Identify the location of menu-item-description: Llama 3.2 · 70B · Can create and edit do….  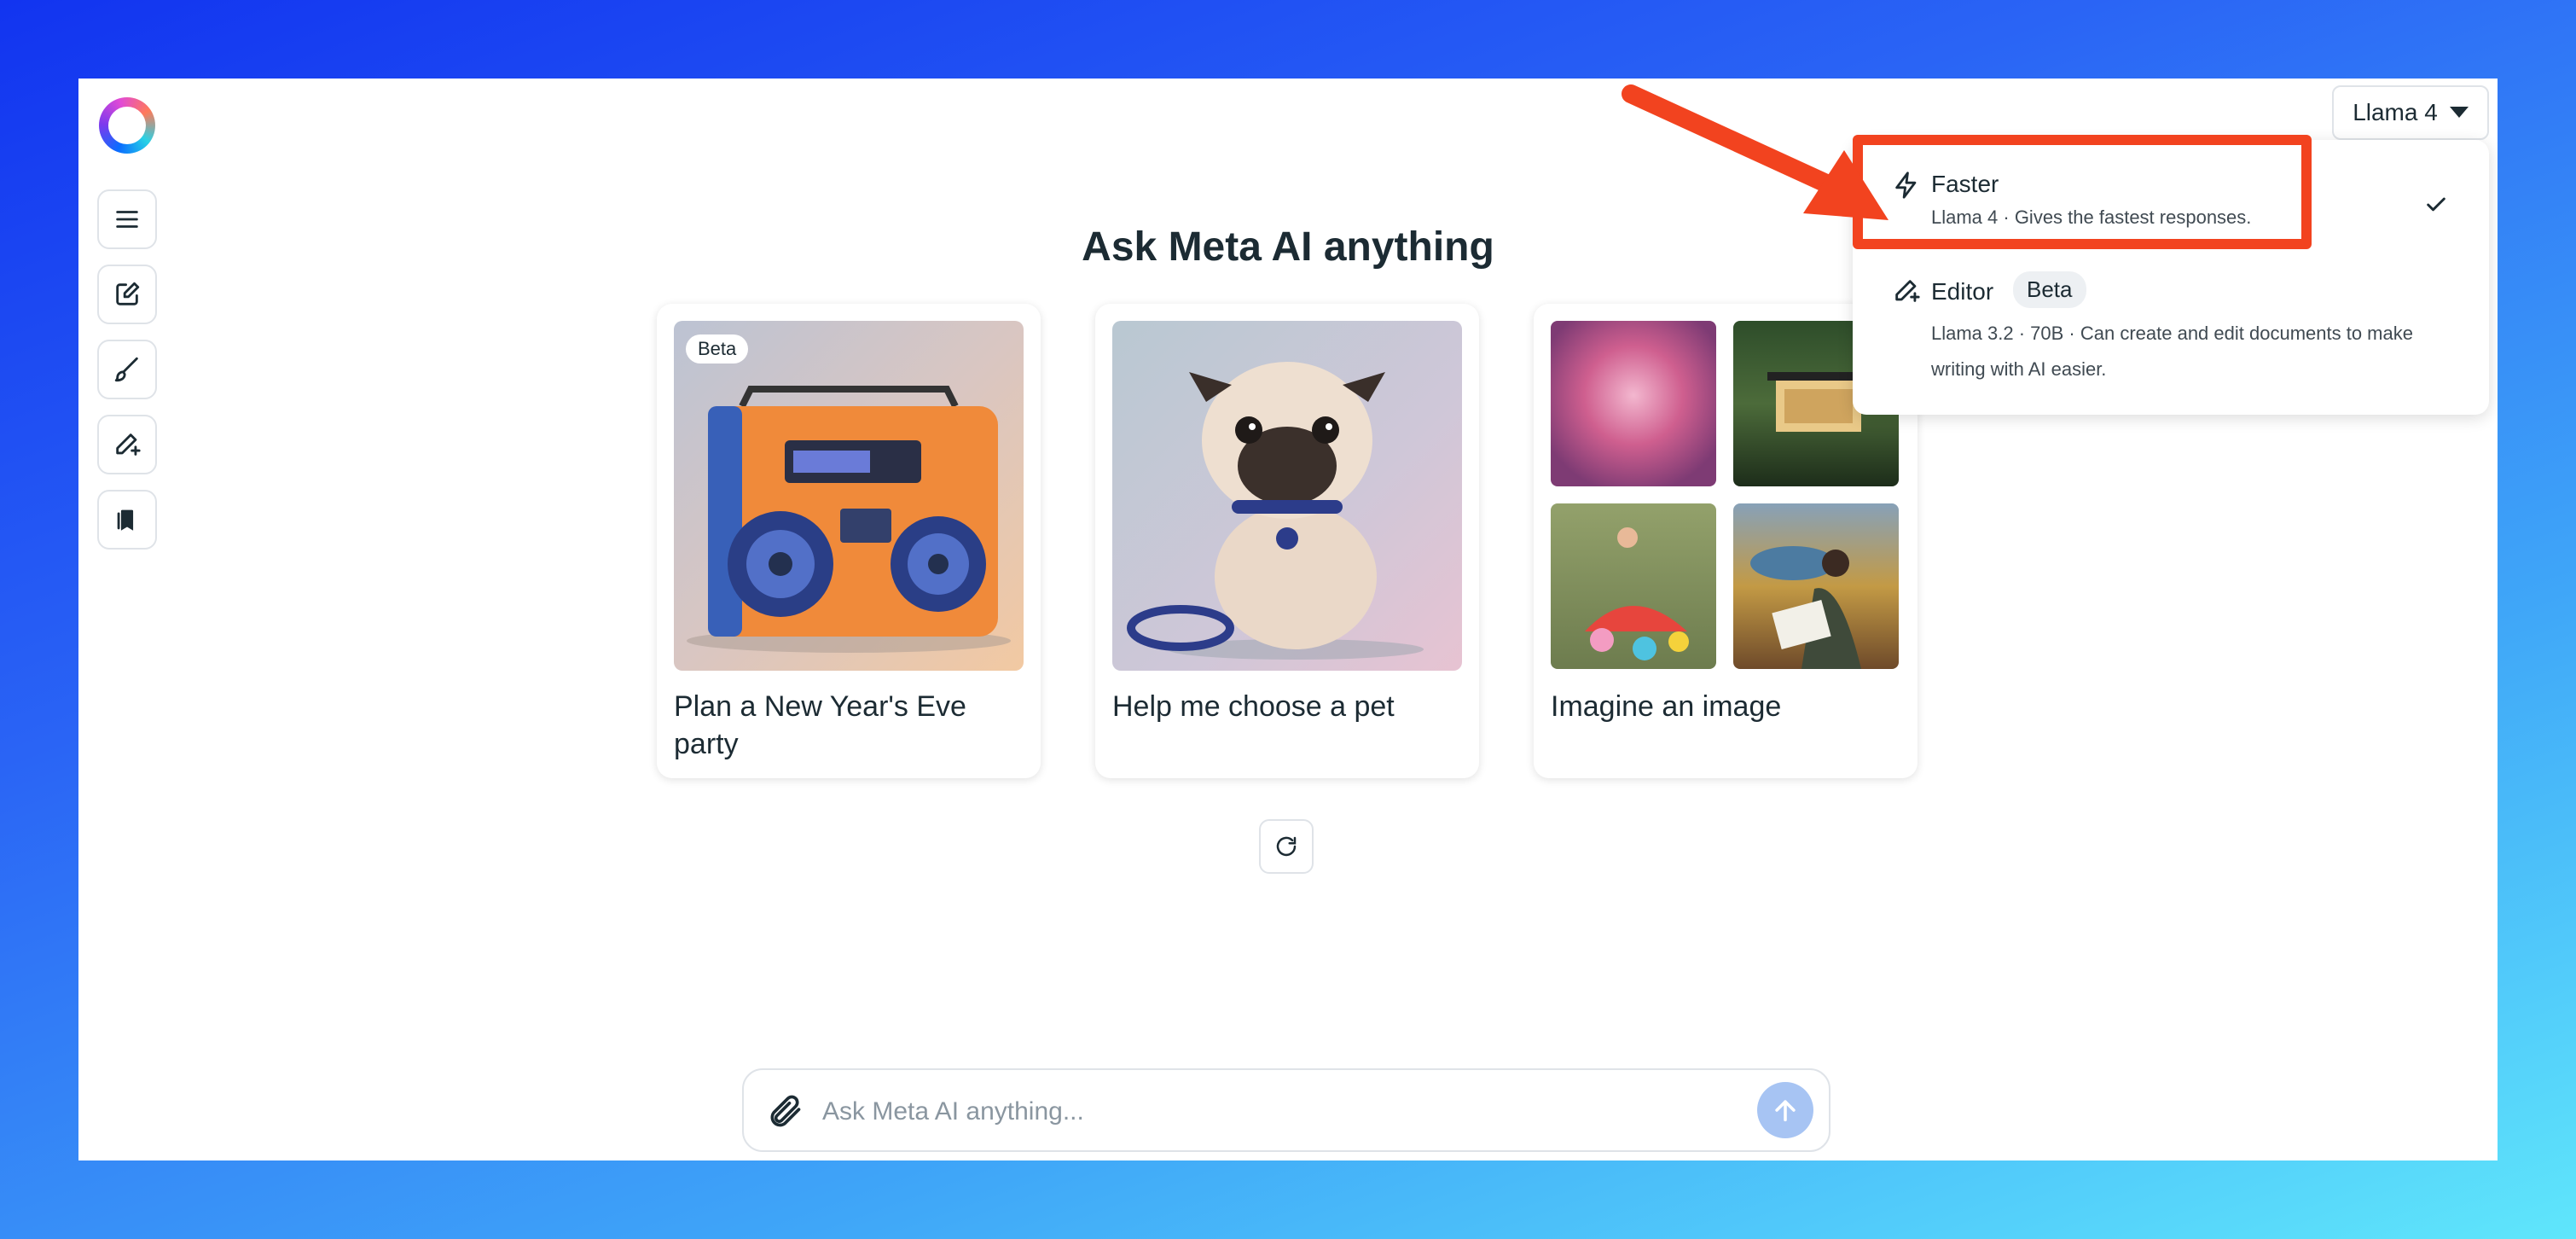
(2172, 351).